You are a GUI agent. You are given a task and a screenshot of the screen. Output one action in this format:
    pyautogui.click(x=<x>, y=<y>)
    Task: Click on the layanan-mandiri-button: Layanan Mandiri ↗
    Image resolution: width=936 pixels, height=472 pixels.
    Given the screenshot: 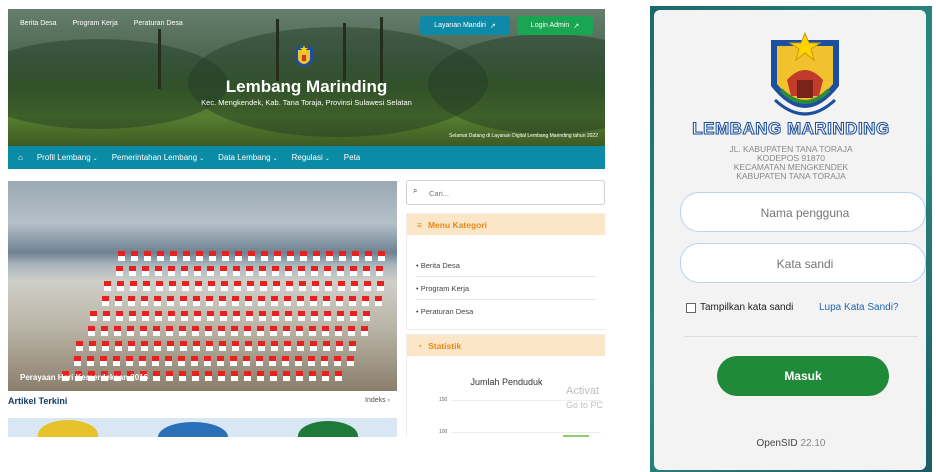 What is the action you would take?
    pyautogui.click(x=465, y=25)
    